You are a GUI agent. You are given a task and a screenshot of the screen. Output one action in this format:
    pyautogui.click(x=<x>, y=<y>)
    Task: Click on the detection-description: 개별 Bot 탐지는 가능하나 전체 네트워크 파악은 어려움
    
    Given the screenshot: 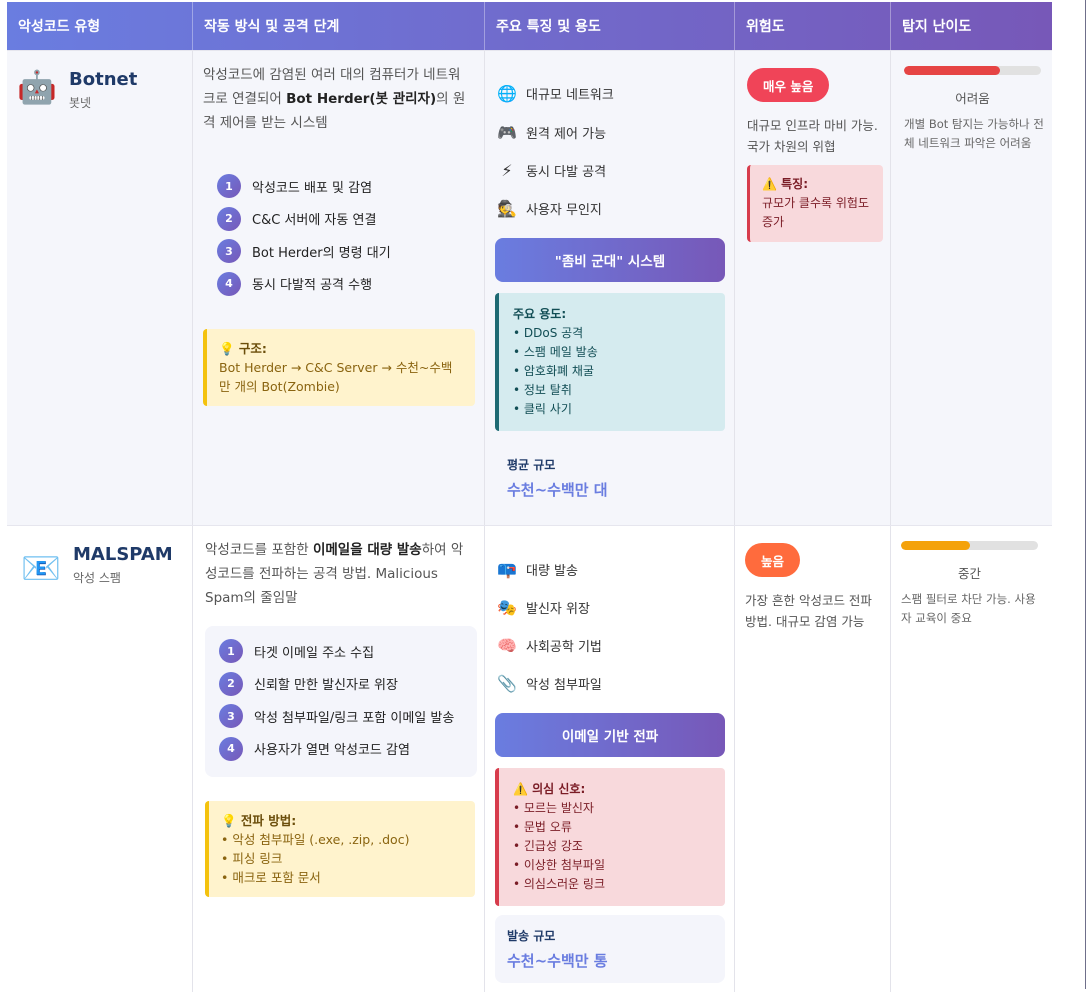 What is the action you would take?
    pyautogui.click(x=974, y=133)
    